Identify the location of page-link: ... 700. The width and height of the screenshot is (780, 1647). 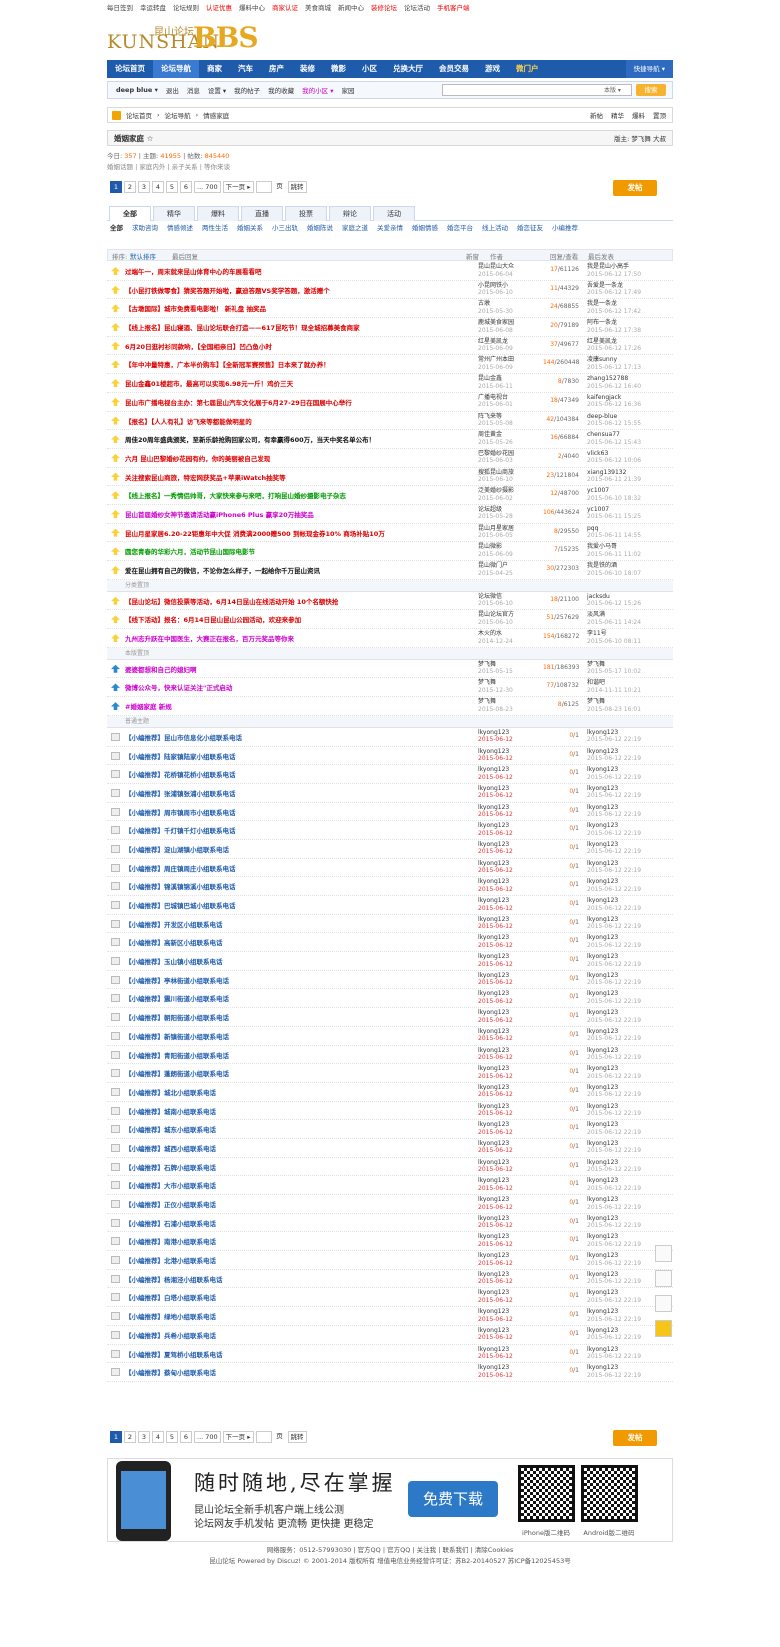
(207, 187).